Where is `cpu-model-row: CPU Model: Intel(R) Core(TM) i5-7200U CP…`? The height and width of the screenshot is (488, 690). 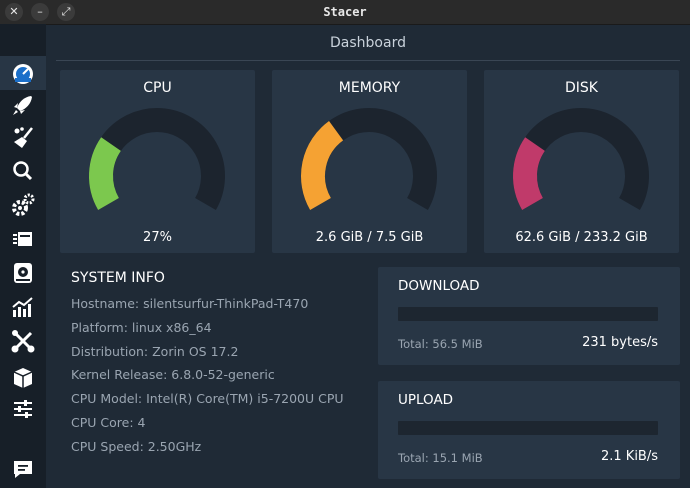
cpu-model-row: CPU Model: Intel(R) Core(TM) i5-7200U CP… is located at coordinates (207, 399).